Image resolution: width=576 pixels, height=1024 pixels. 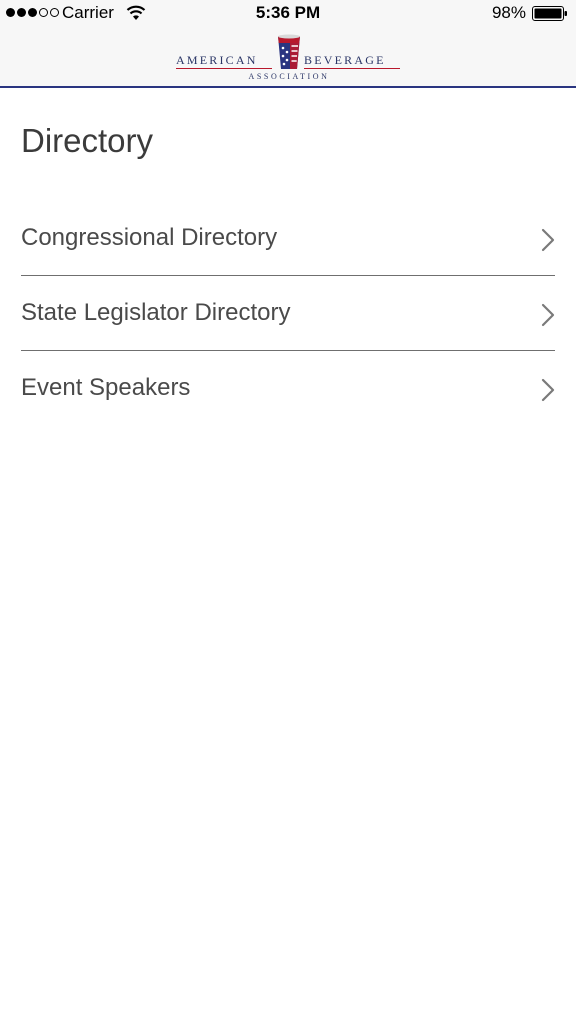 I want to click on cup-icon, so click(x=289, y=51).